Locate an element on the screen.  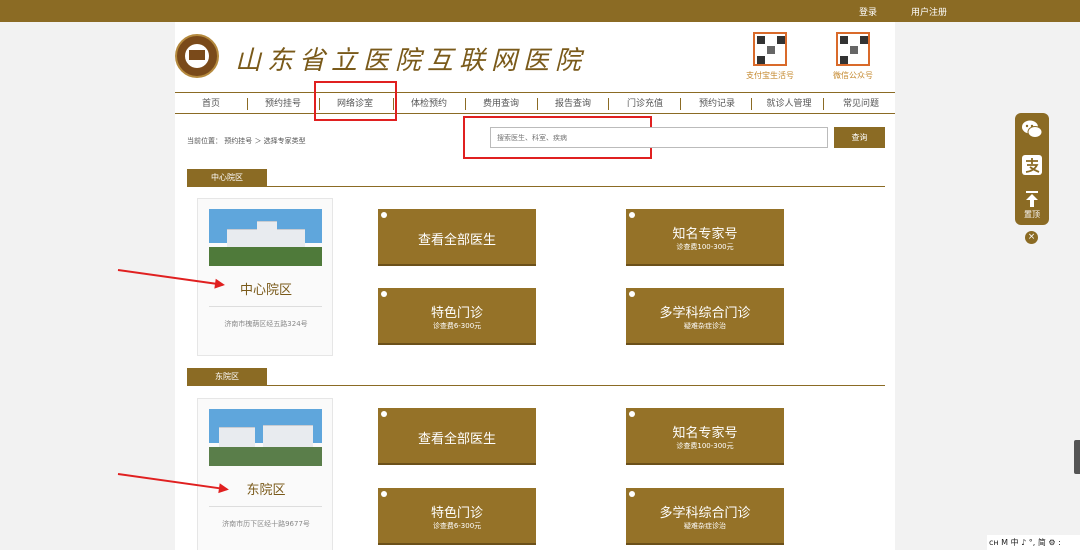
ime-status-bar: ᴄʜ M 中 ♪ °, 简 ⚙ : is located at coordinates (1033, 542).